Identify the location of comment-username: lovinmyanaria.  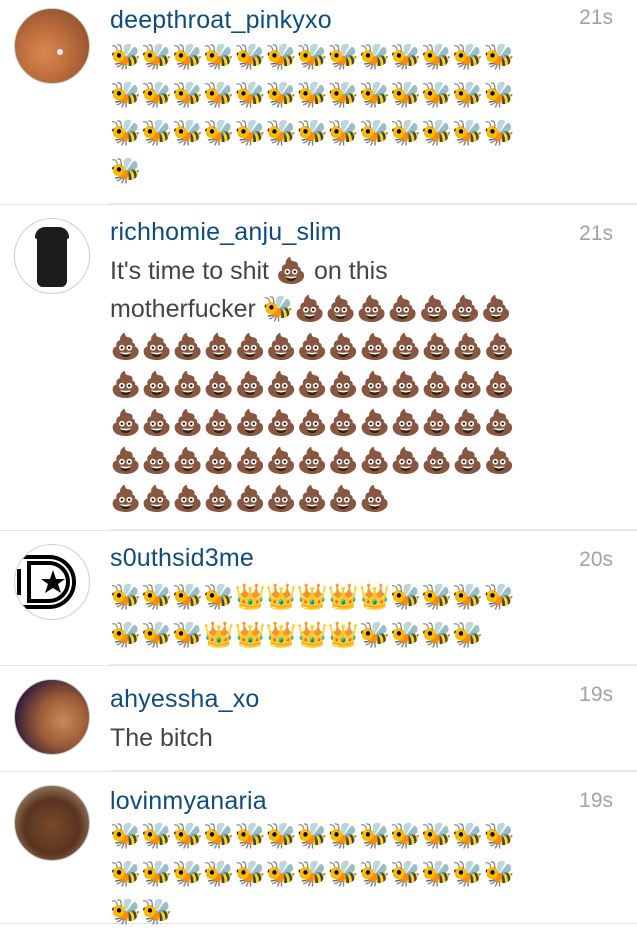
(188, 801).